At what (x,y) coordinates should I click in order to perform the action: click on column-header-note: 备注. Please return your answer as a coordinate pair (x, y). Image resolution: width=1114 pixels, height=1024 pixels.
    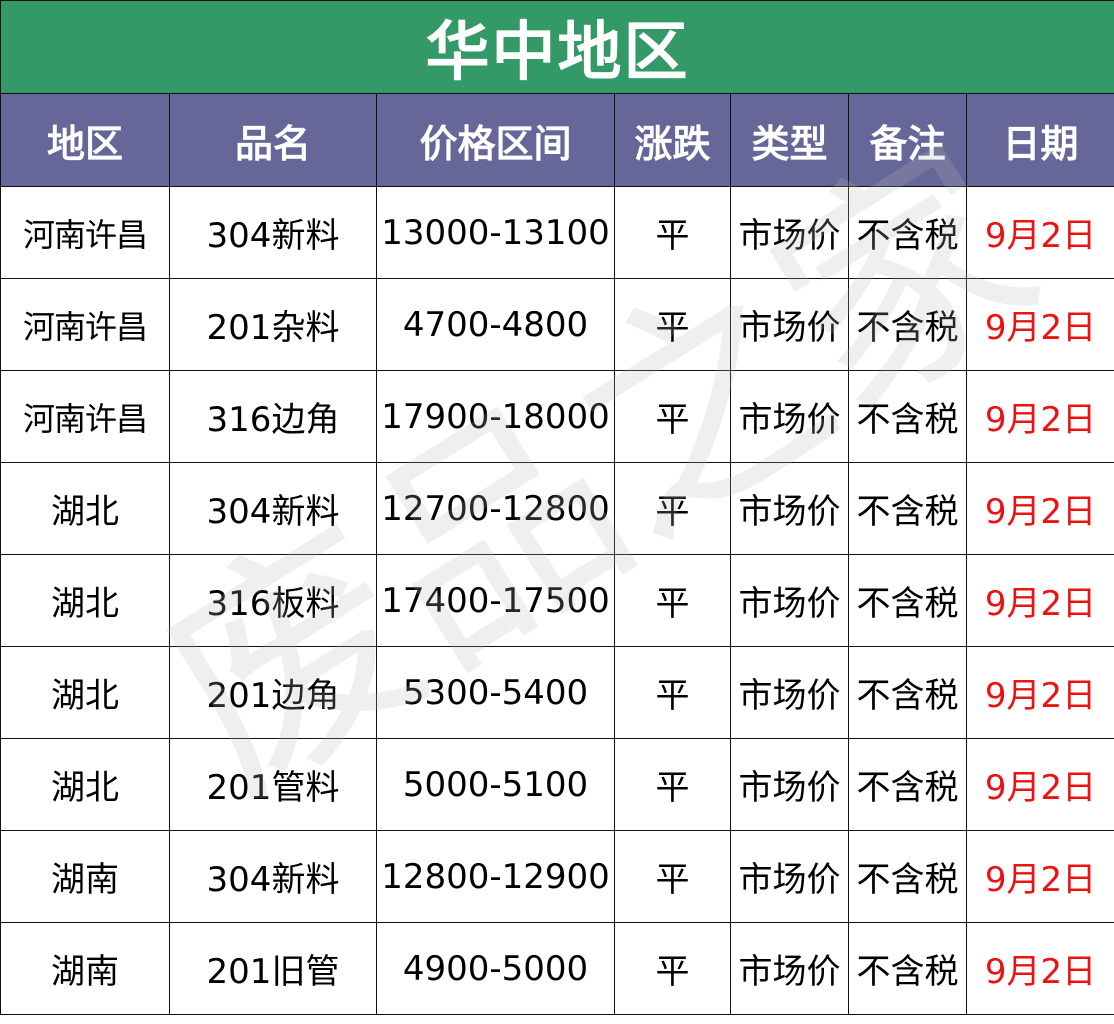
    Looking at the image, I should click on (907, 140).